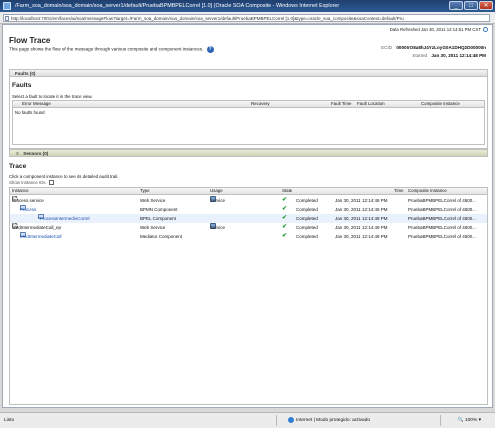 The height and width of the screenshot is (428, 495). I want to click on instance-link: *ProcessIntermedioCorrel, so click(64, 218).